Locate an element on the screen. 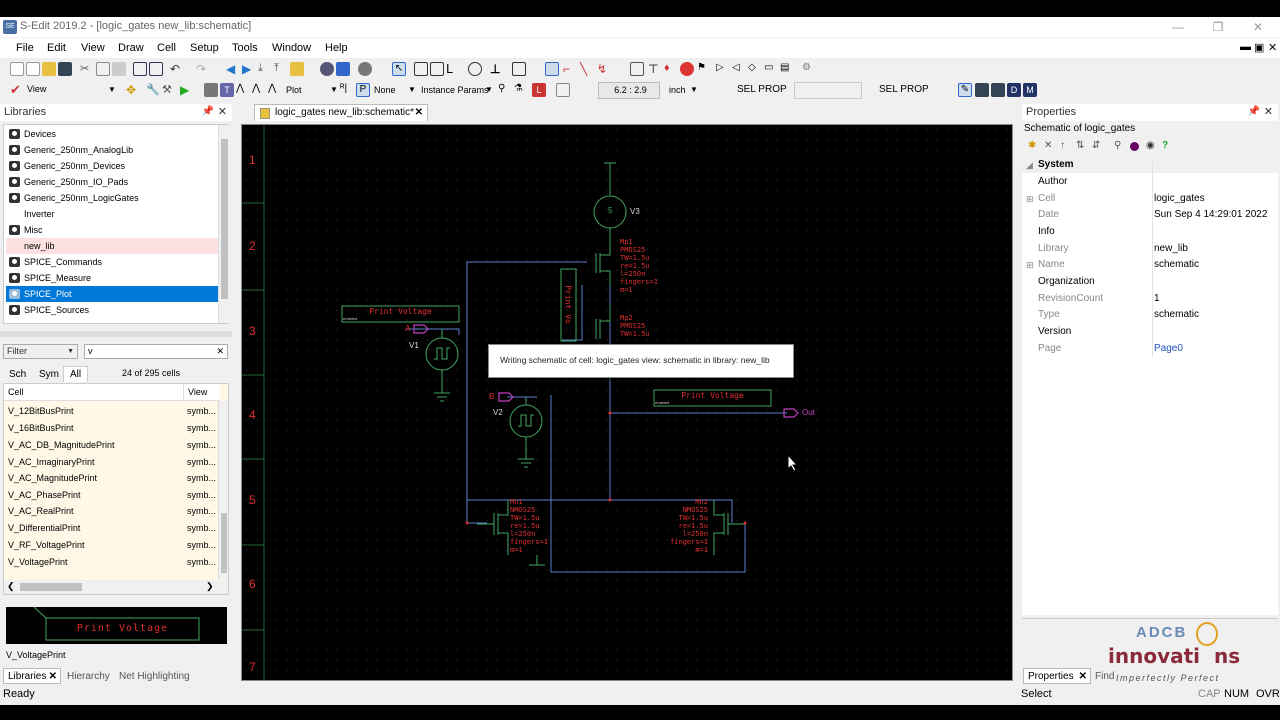  connector-5-icon: ▤ is located at coordinates (787, 69).